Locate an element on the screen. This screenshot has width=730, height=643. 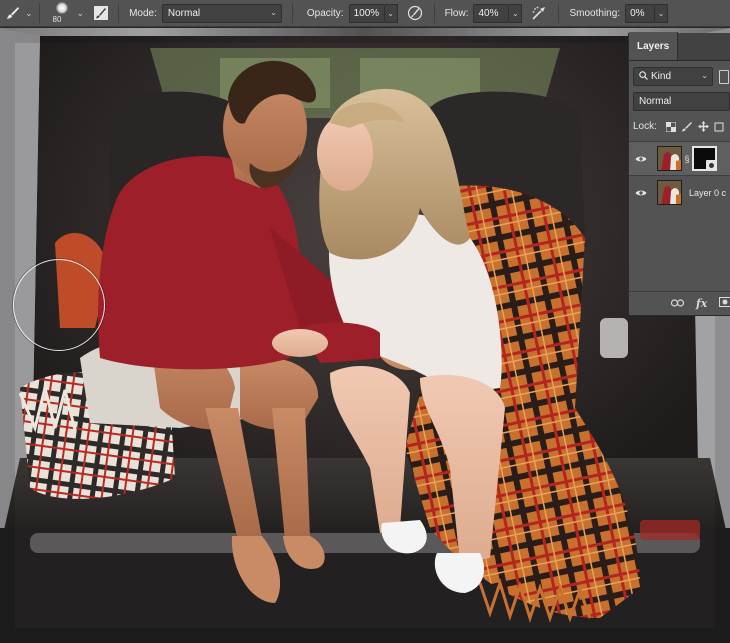
layer-row: § is located at coordinates (679, 158).